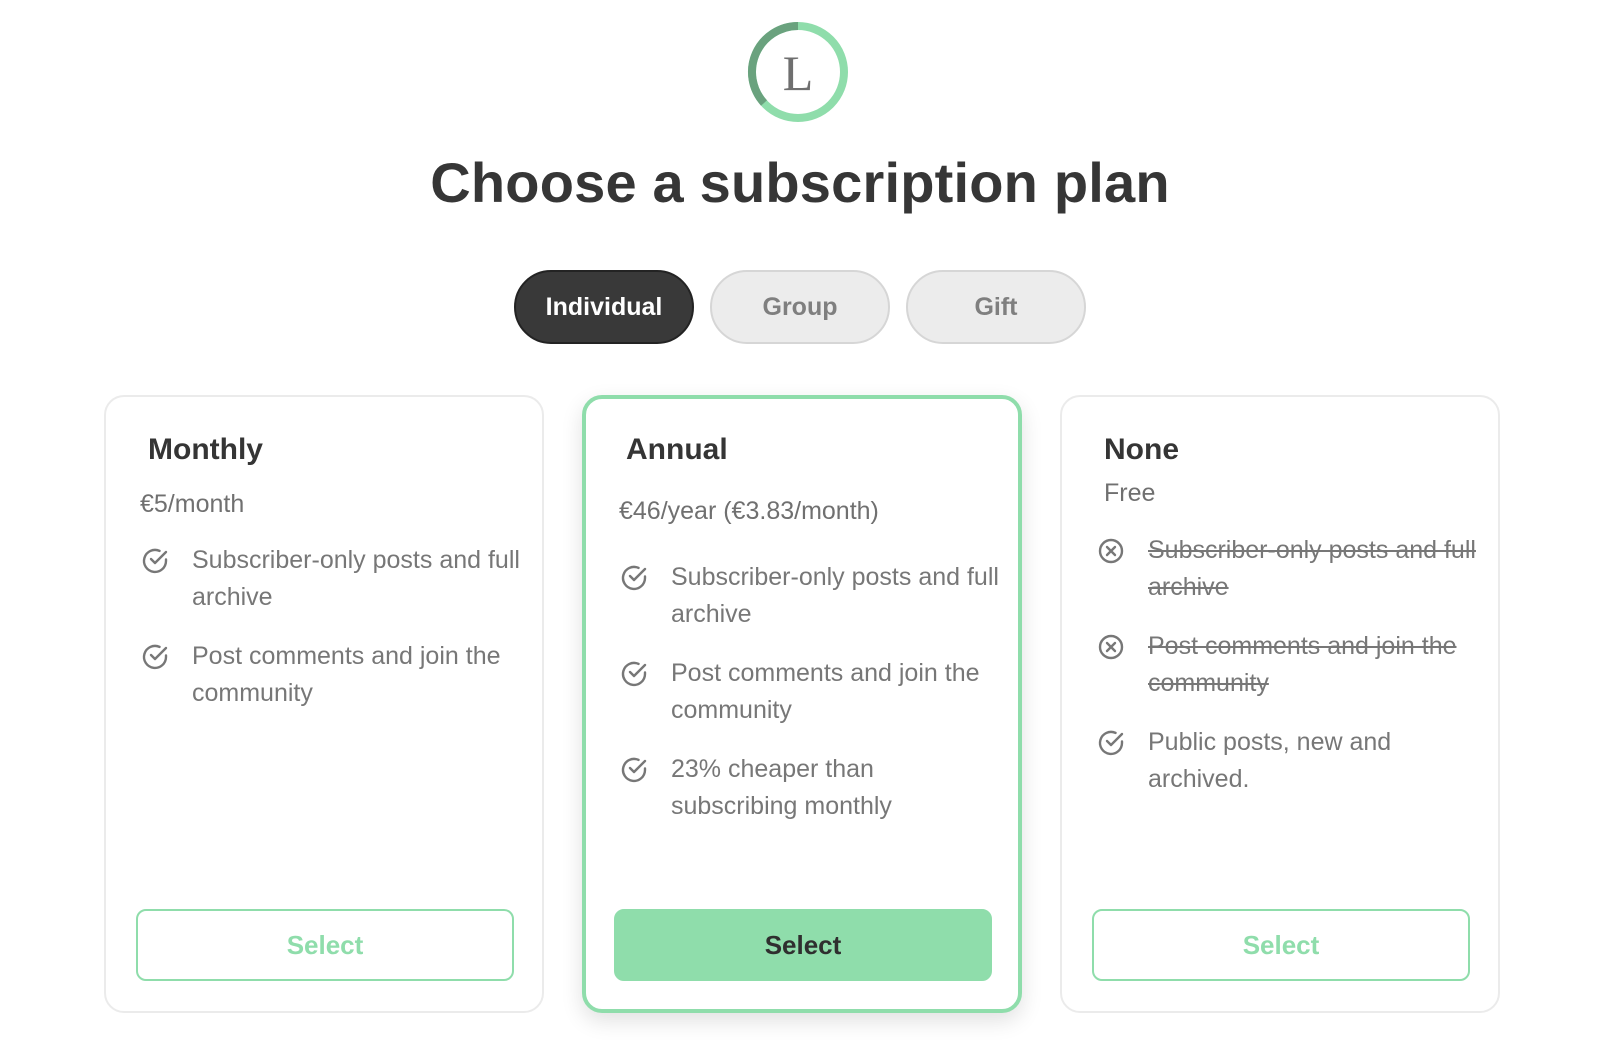  What do you see at coordinates (205, 449) in the screenshot?
I see `plan-name: Monthly` at bounding box center [205, 449].